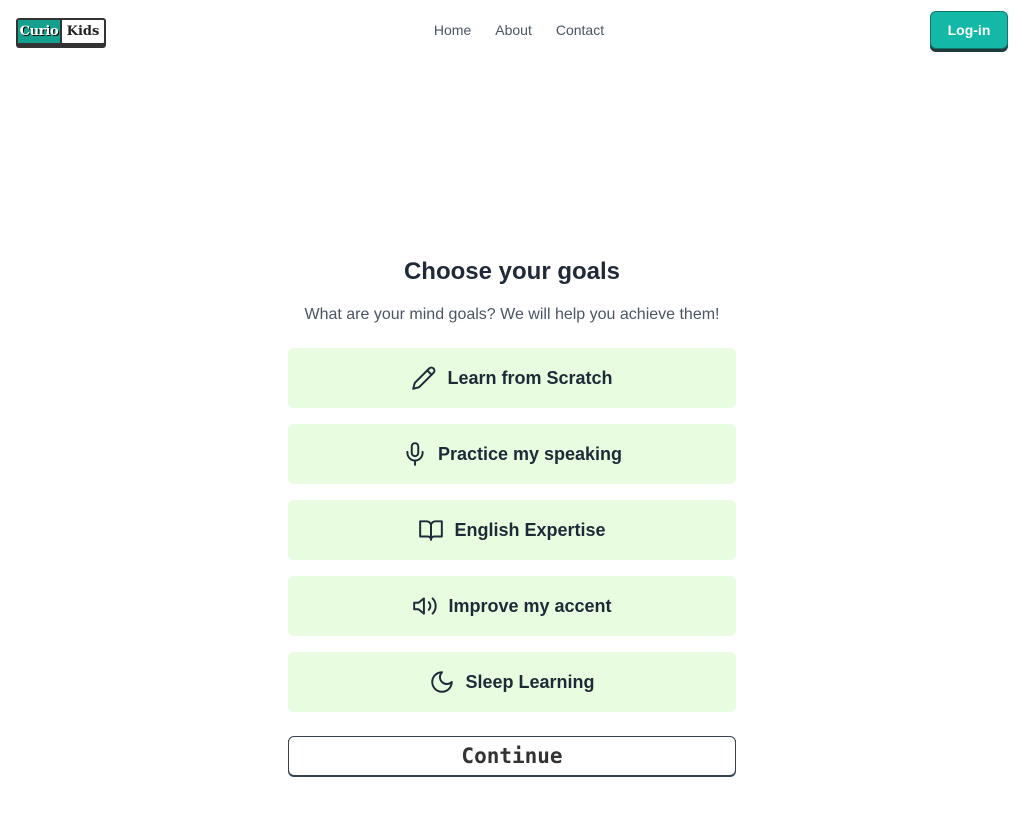 The width and height of the screenshot is (1022, 827). What do you see at coordinates (424, 378) in the screenshot?
I see `pencil-icon` at bounding box center [424, 378].